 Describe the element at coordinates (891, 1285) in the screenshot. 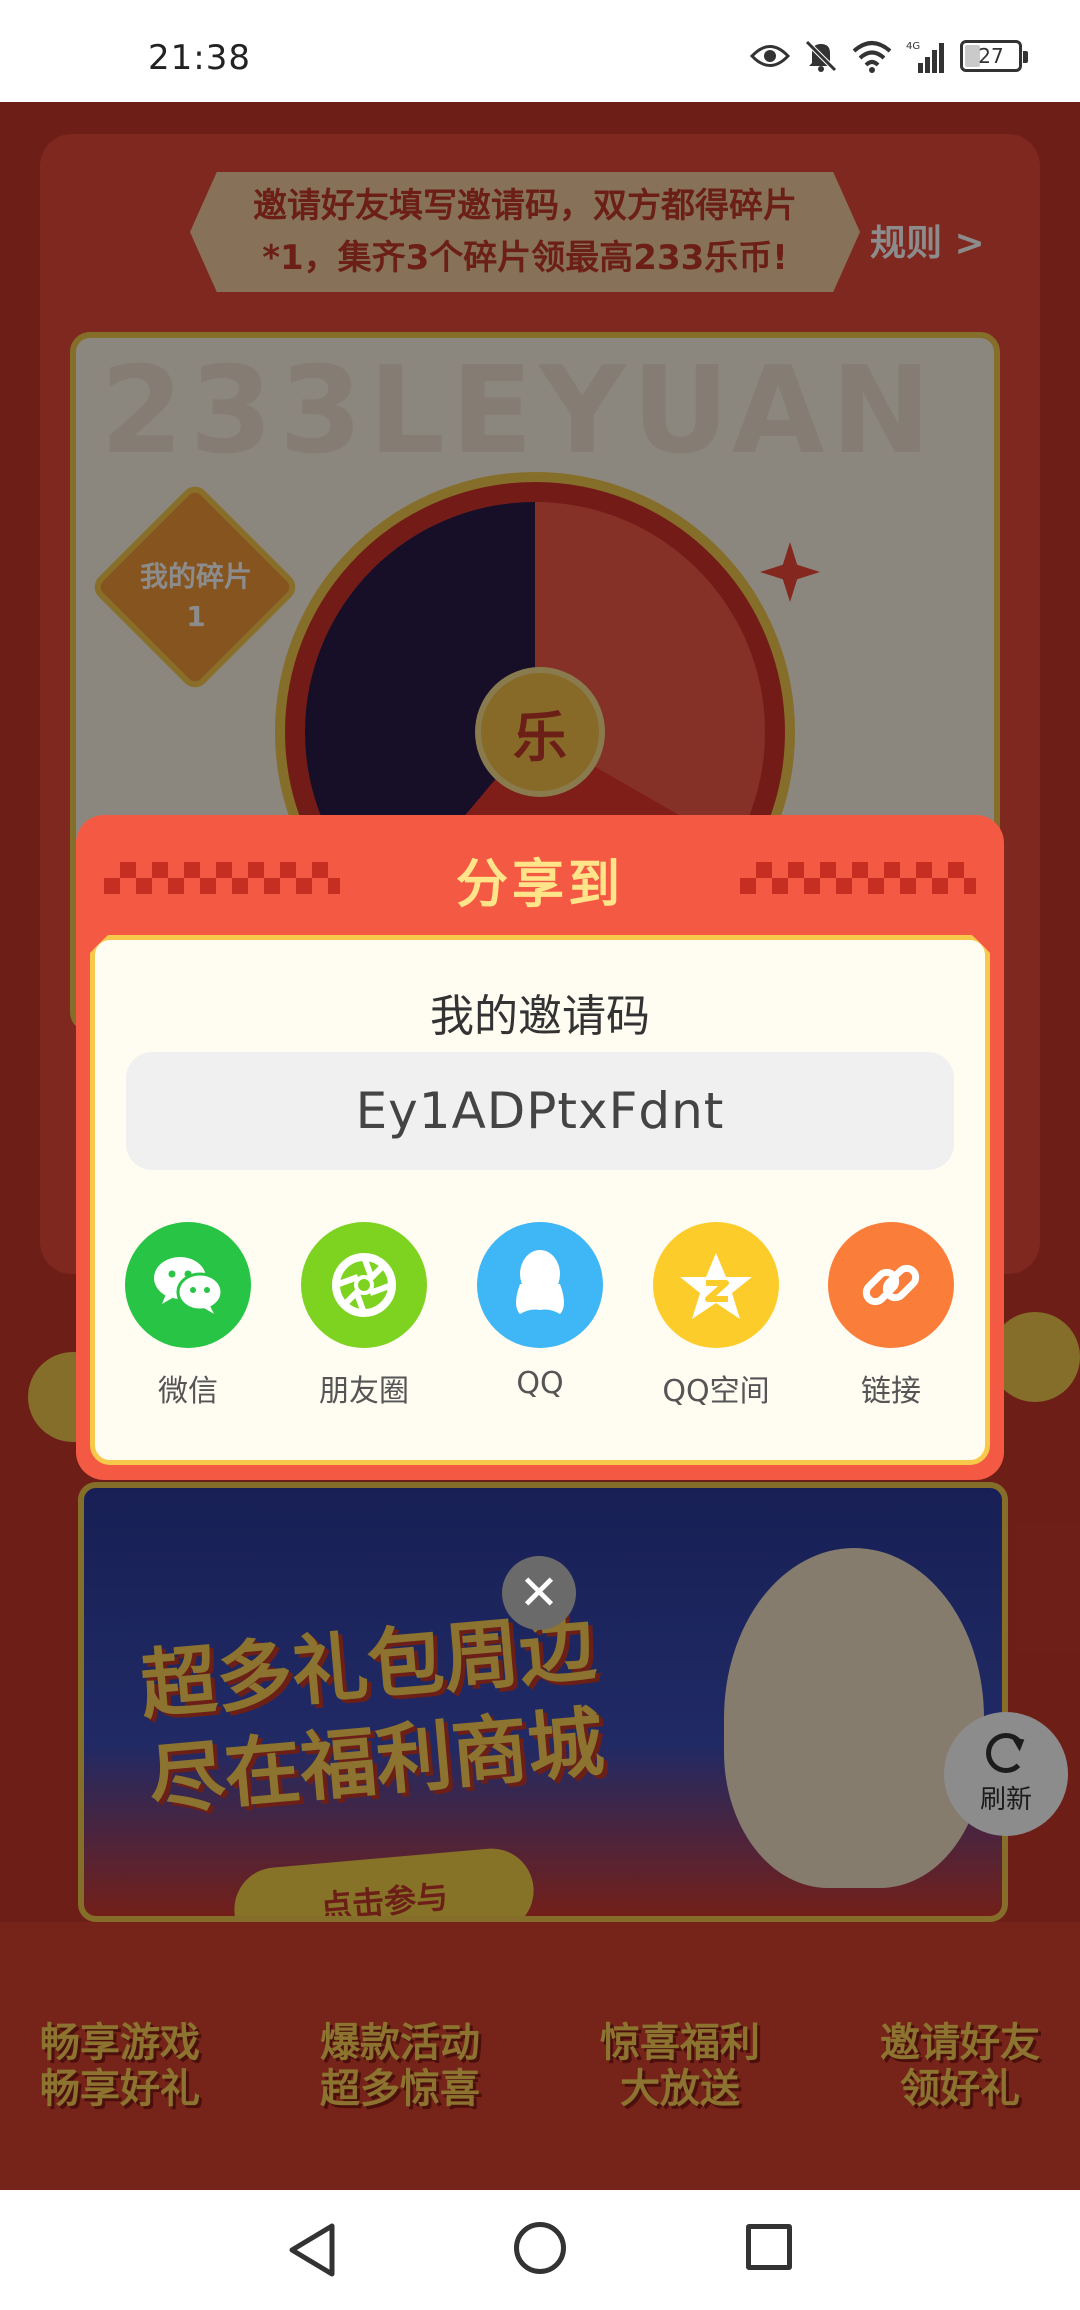

I see `link-icon` at that location.